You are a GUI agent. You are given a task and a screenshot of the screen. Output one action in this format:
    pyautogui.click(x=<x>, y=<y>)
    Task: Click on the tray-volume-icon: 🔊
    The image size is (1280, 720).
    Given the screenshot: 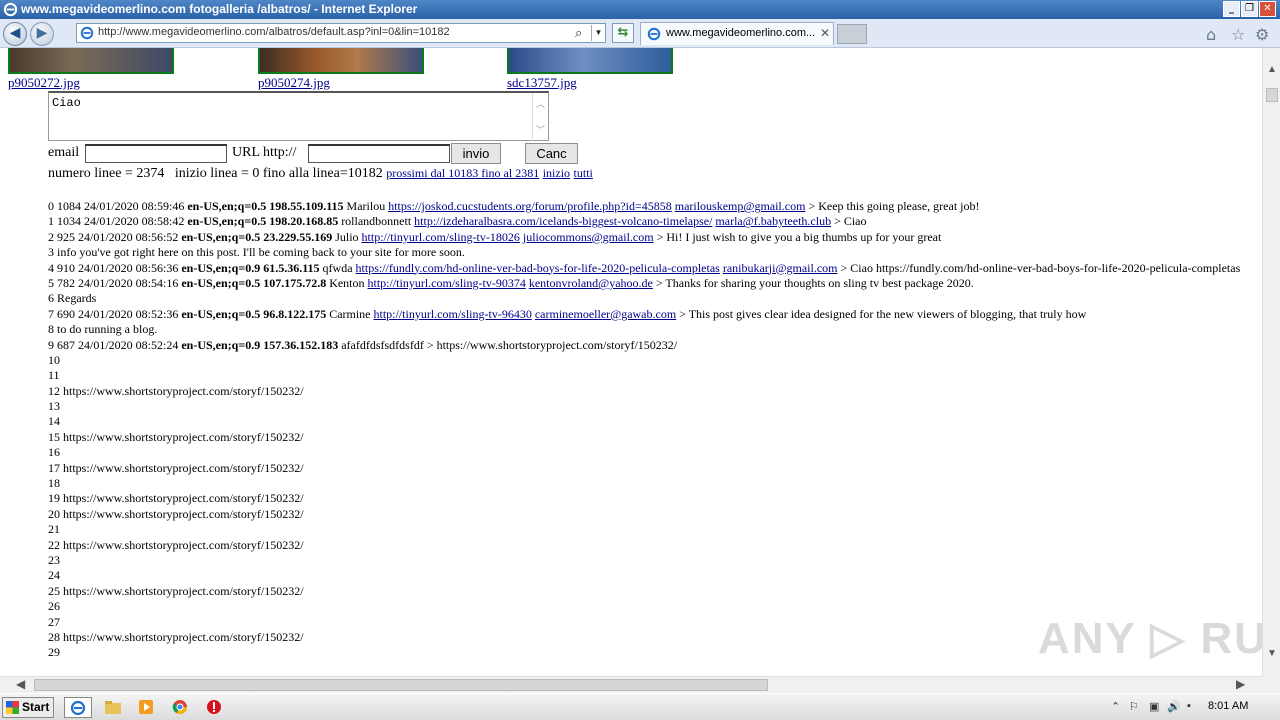 What is the action you would take?
    pyautogui.click(x=1174, y=706)
    